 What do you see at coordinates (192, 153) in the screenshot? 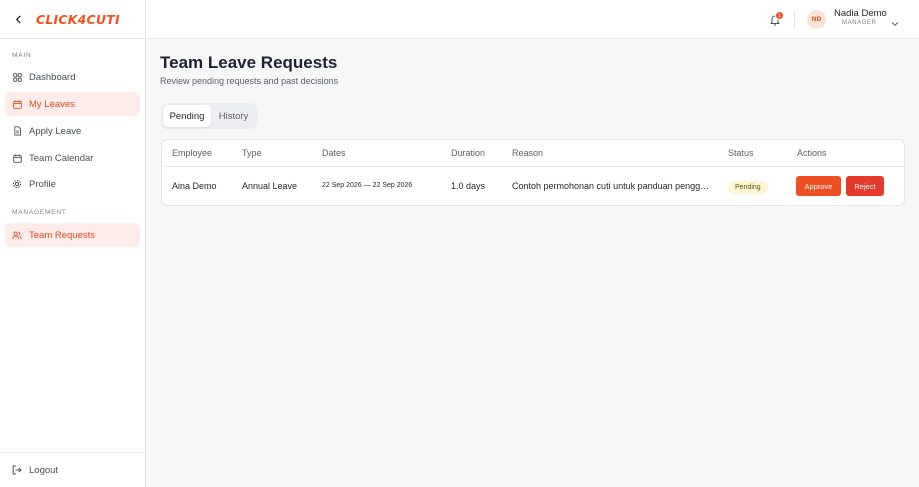
I see `column-header-employee: Employee` at bounding box center [192, 153].